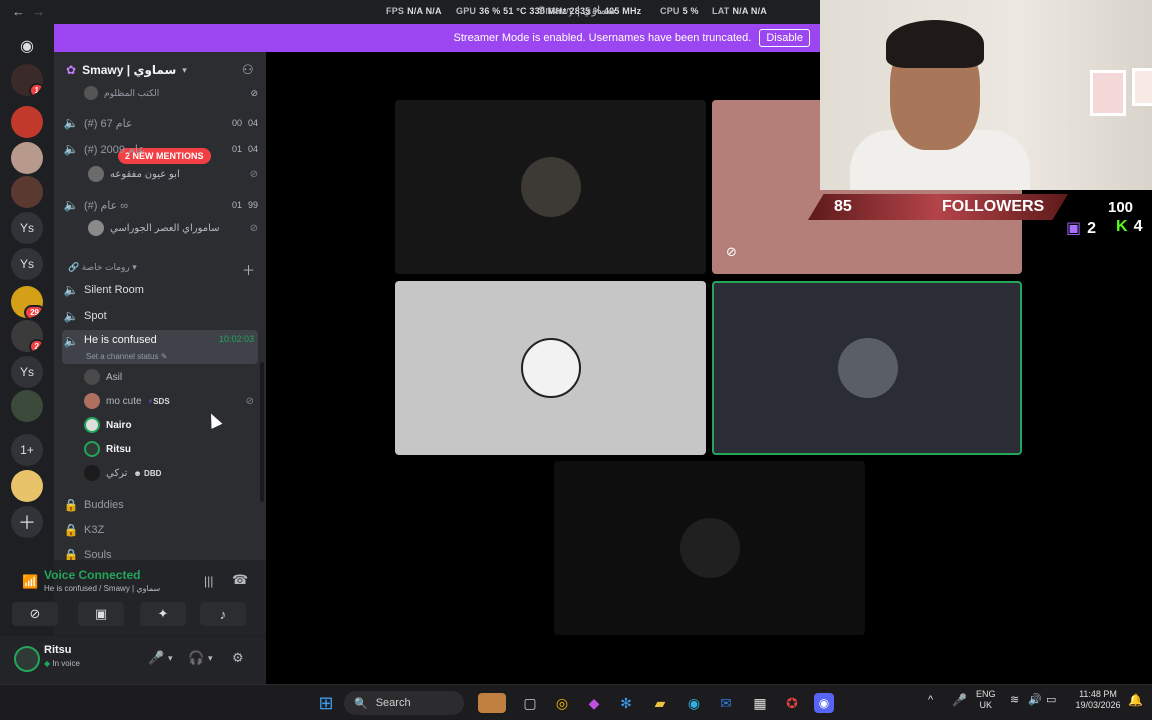 The width and height of the screenshot is (1152, 720). What do you see at coordinates (930, 700) in the screenshot?
I see `tray-chevron-icon: ^` at bounding box center [930, 700].